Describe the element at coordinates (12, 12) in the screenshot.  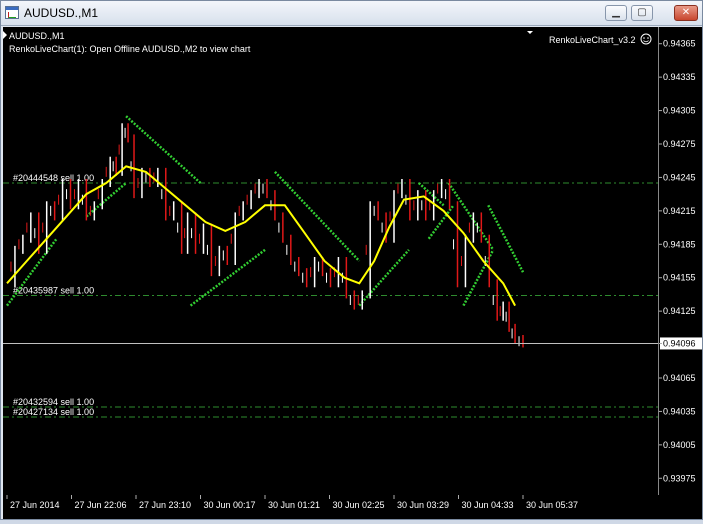
I see `chart-window-icon` at that location.